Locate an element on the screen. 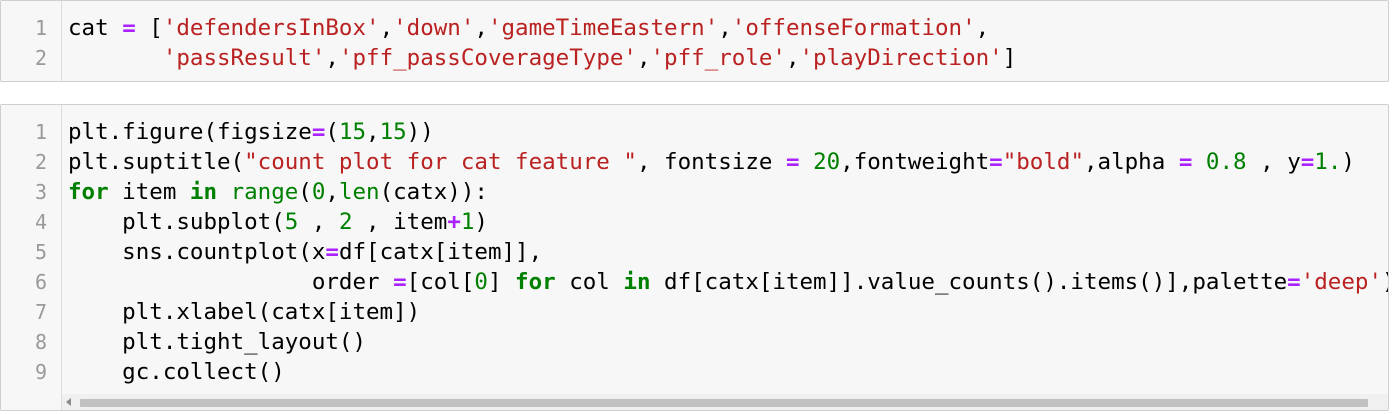  code-token: , fontsize is located at coordinates (711, 162).